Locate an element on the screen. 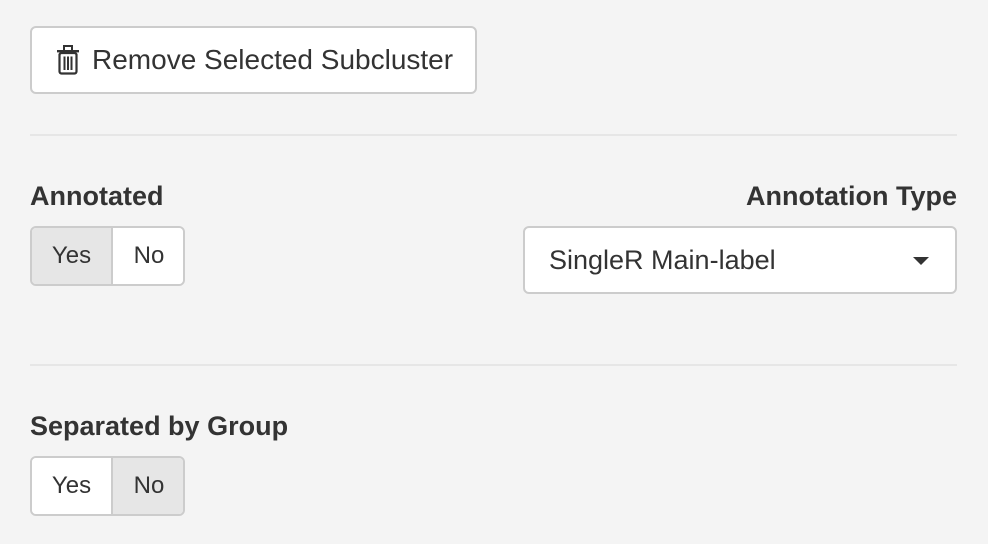 This screenshot has width=988, height=544. annotated-toggle: Yes No is located at coordinates (107, 256).